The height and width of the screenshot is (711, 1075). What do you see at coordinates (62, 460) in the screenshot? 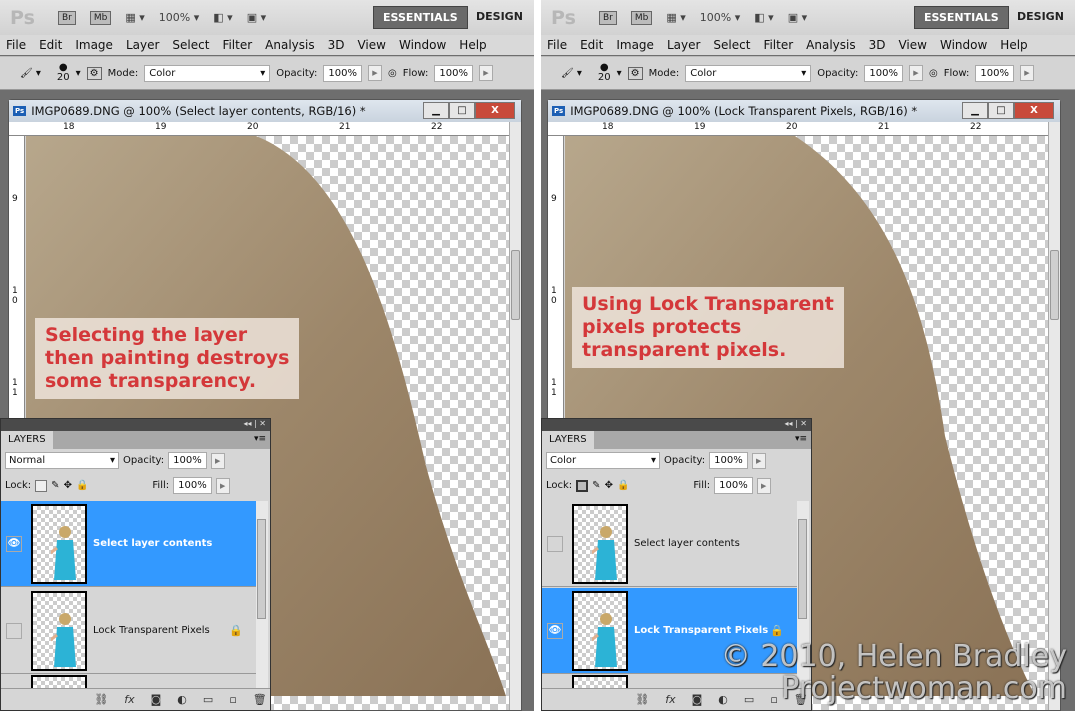
I see `blend-mode-select: Normal ▾` at bounding box center [62, 460].